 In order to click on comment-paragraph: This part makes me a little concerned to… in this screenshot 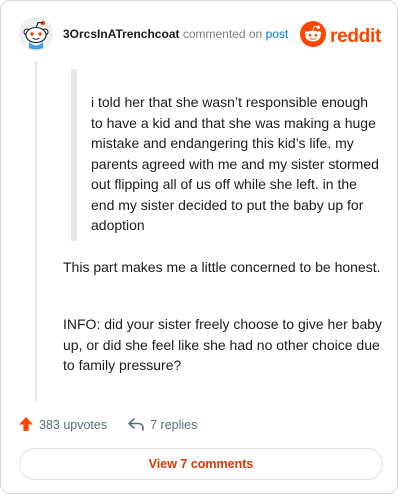, I will do `click(222, 267)`.